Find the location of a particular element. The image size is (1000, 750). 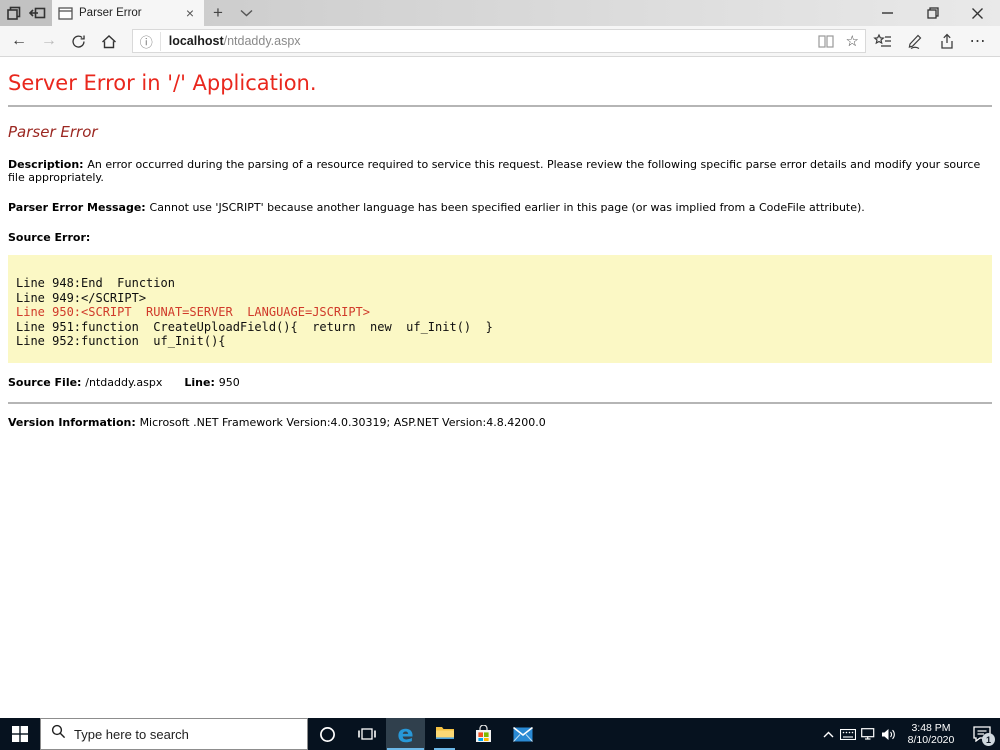

volume-icon is located at coordinates (888, 734).